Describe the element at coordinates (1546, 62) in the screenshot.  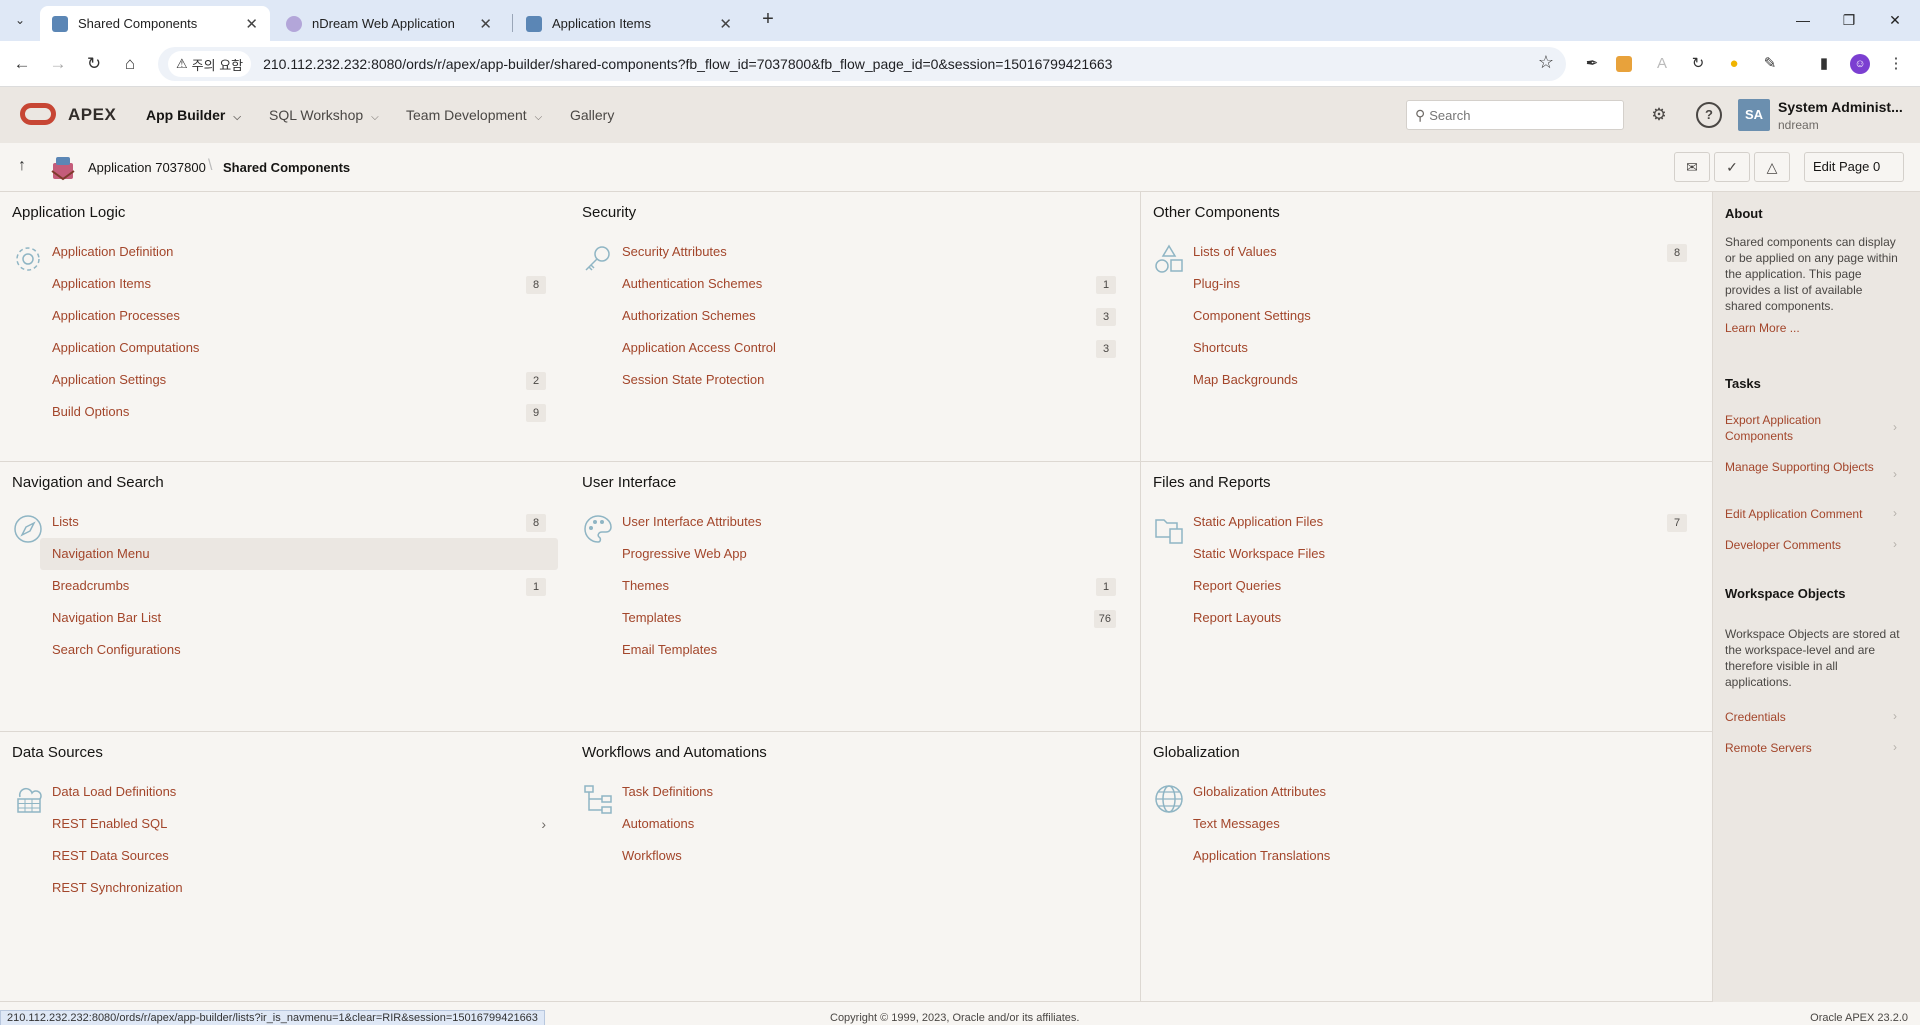
I see `bookmark-star-icon: ☆` at that location.